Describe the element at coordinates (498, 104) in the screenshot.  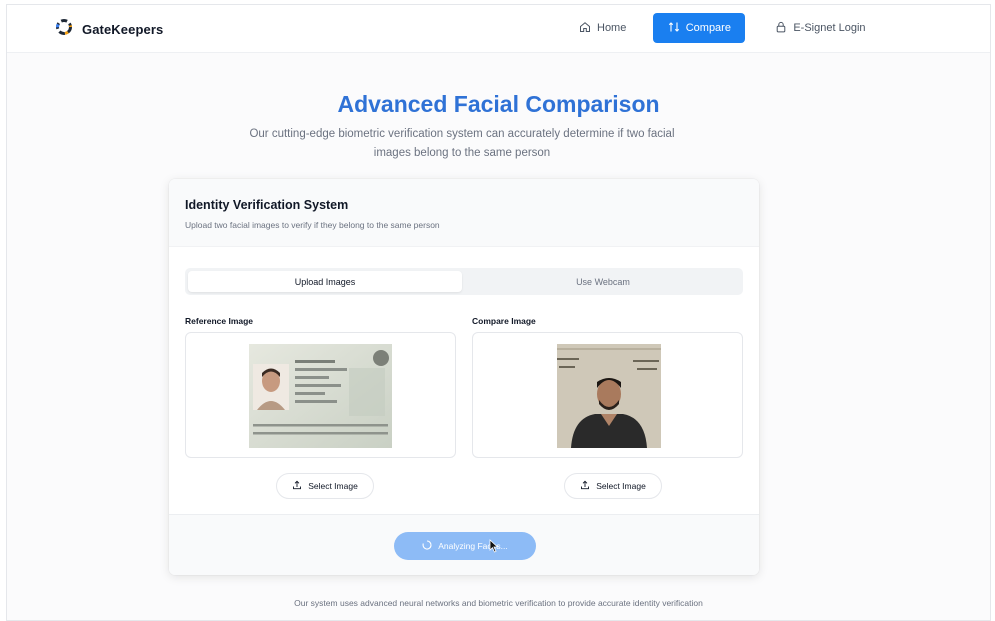
I see `page-title: Advanced Facial Comparison` at that location.